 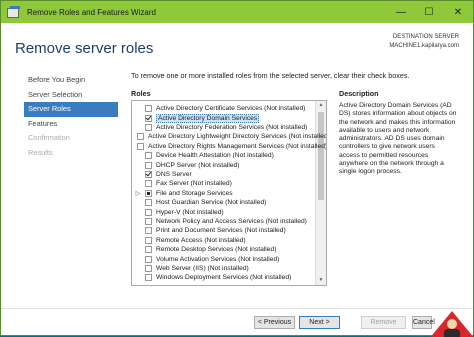 I want to click on role-label: Hyper-V (Not installed), so click(x=190, y=212).